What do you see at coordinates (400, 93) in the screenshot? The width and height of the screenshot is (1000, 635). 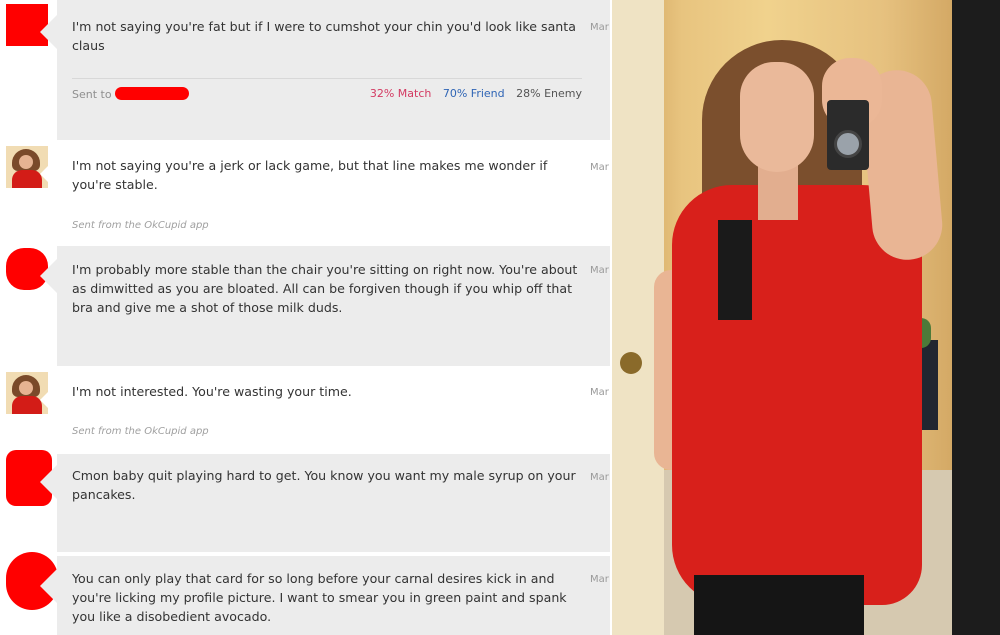 I see `match-percent: 32% Match` at bounding box center [400, 93].